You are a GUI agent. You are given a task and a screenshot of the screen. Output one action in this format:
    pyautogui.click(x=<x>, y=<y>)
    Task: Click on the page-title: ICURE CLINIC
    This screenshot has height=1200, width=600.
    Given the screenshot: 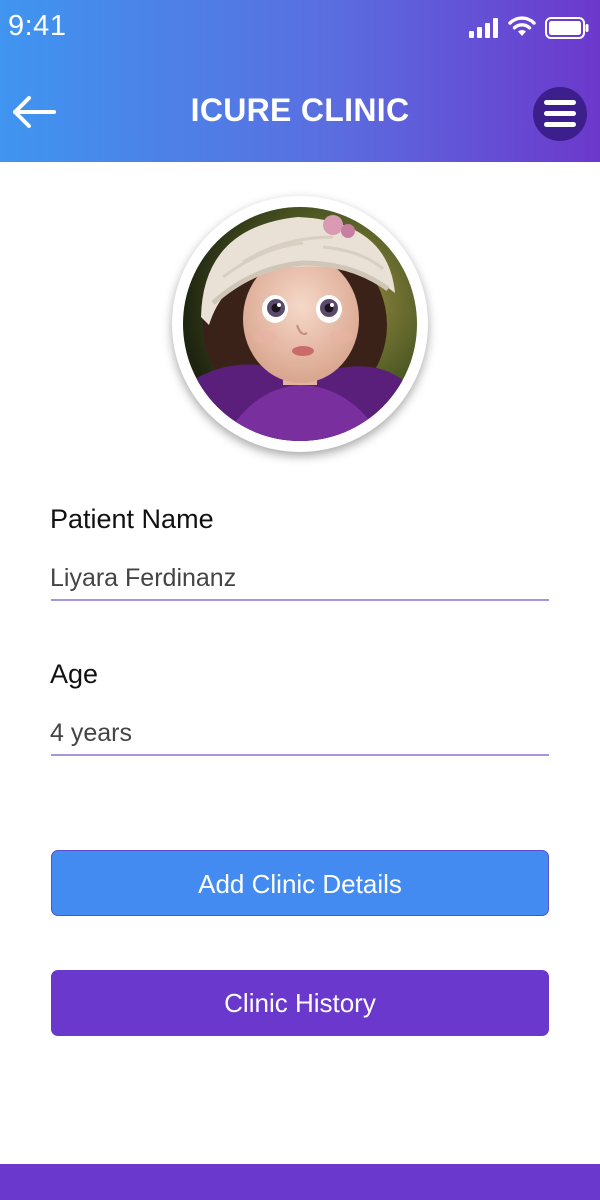 What is the action you would take?
    pyautogui.click(x=300, y=110)
    